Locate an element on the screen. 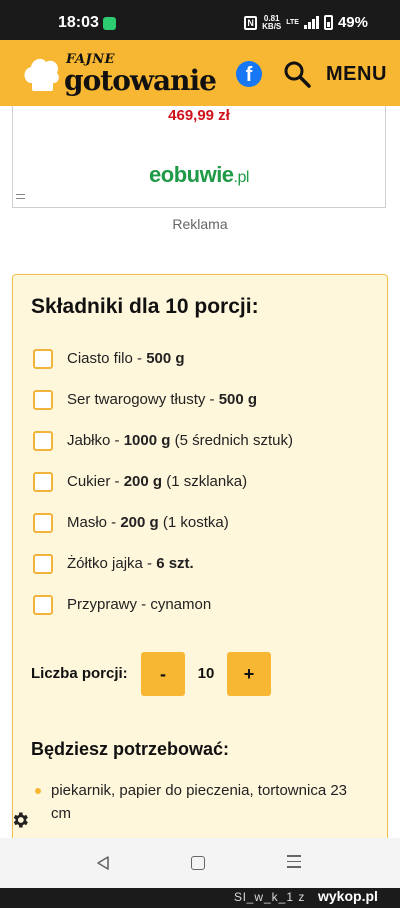  net-speed: 0.81 KB/S is located at coordinates (272, 22).